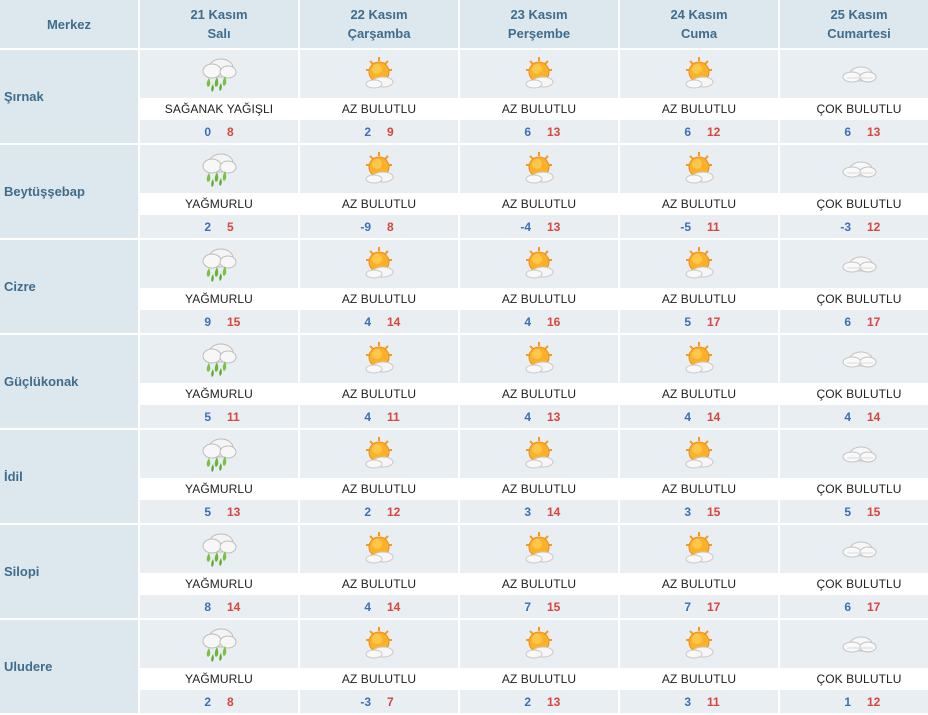 The width and height of the screenshot is (928, 715). Describe the element at coordinates (539, 14) in the screenshot. I see `day-date: 23 Kasım` at that location.